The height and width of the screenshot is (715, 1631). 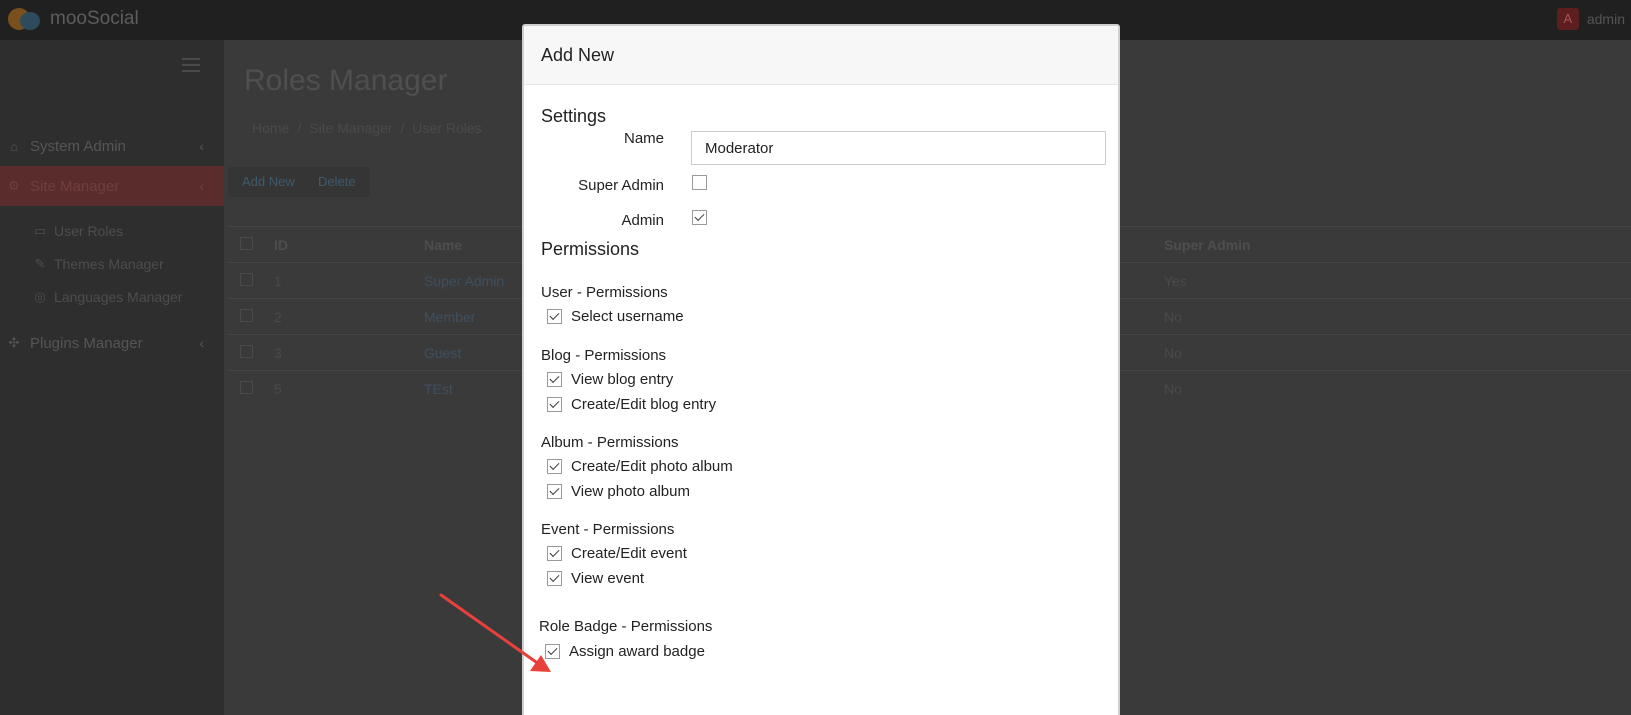 I want to click on breadcrumb: Home / Site Manager / User Roles, so click(x=367, y=128).